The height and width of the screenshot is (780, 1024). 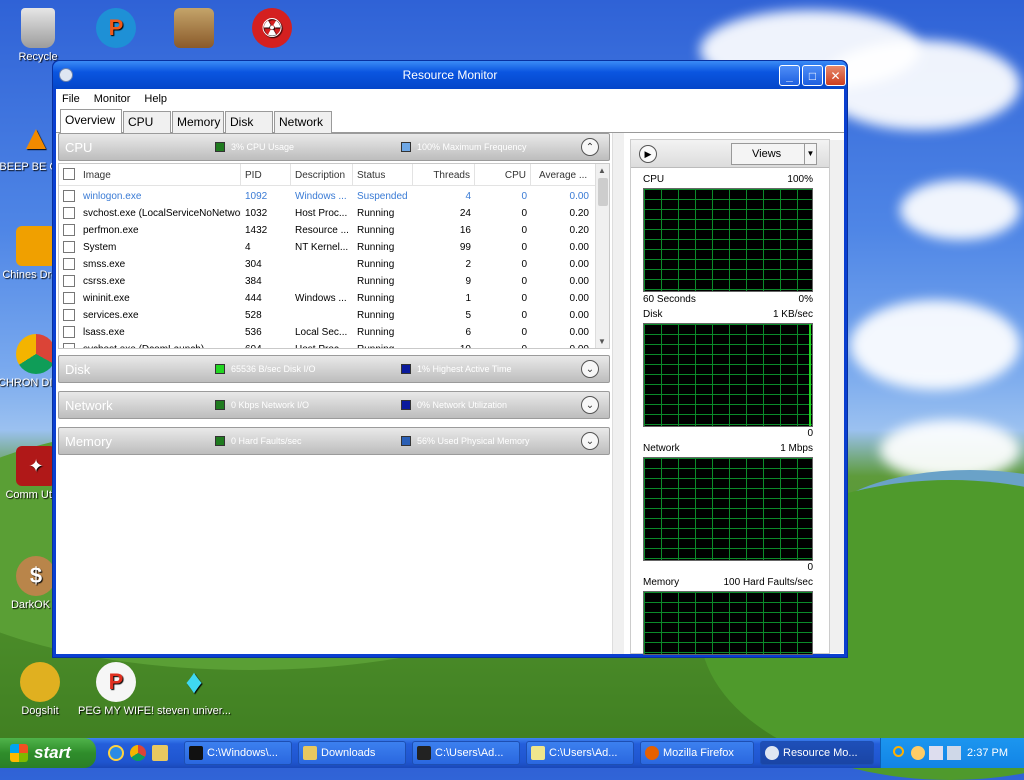 I want to click on tab-cpu: CPU, so click(x=147, y=122).